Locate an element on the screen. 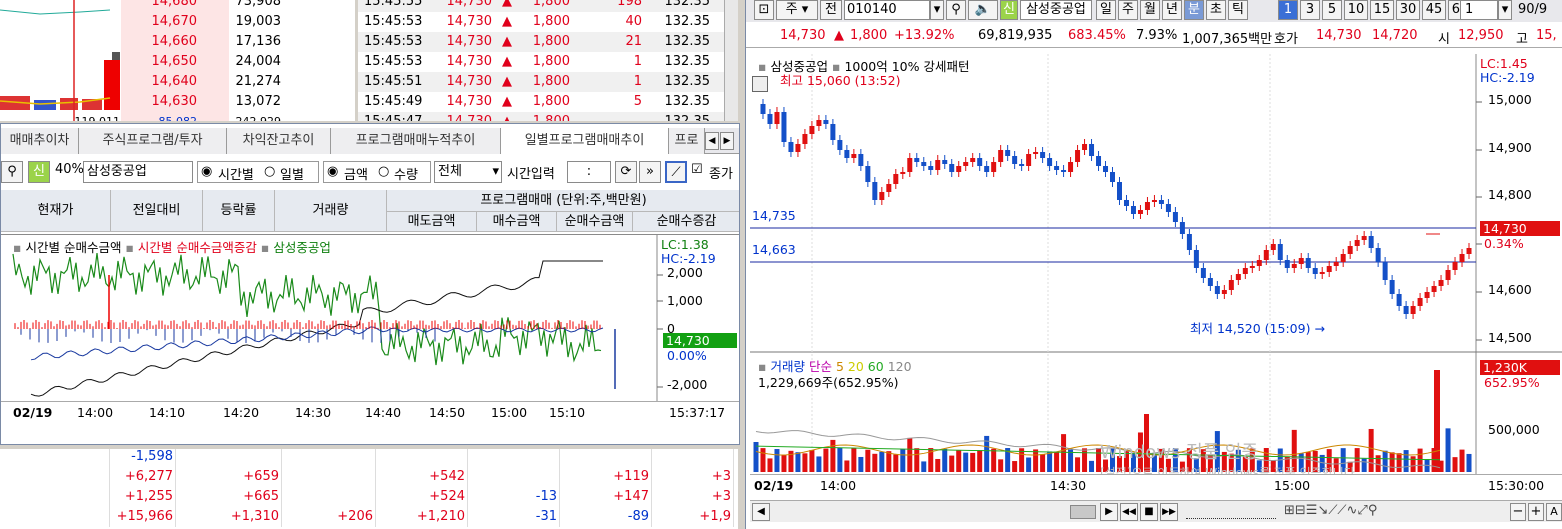  code-dropdown: ▾ is located at coordinates (937, 10).